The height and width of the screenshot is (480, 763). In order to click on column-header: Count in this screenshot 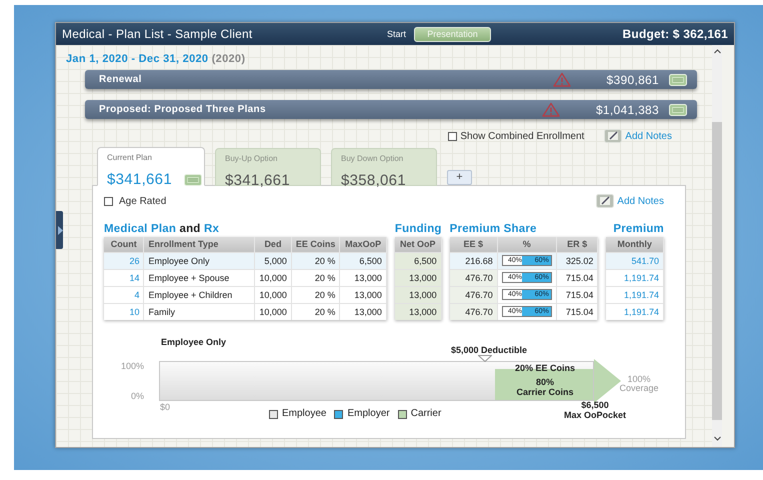, I will do `click(124, 244)`.